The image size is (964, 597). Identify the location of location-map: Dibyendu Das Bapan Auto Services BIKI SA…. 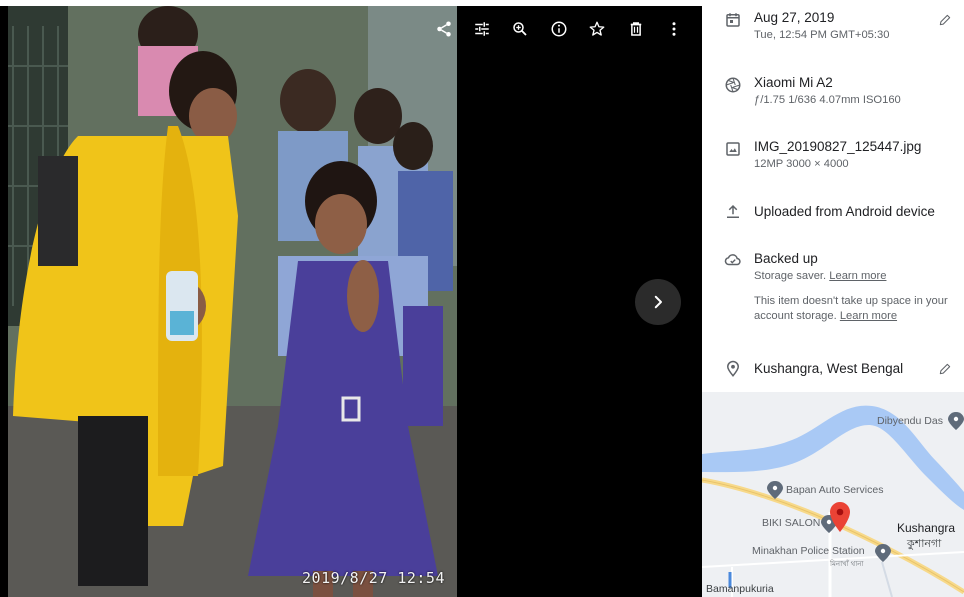
(833, 494).